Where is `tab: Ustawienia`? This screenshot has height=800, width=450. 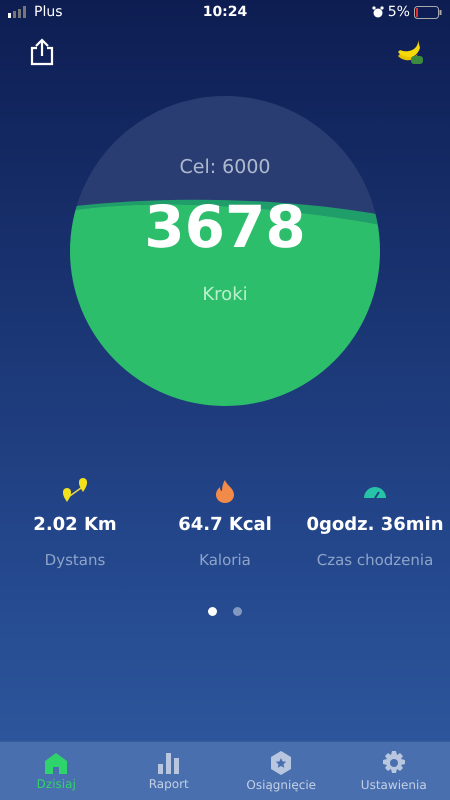
tab: Ustawienia is located at coordinates (394, 771).